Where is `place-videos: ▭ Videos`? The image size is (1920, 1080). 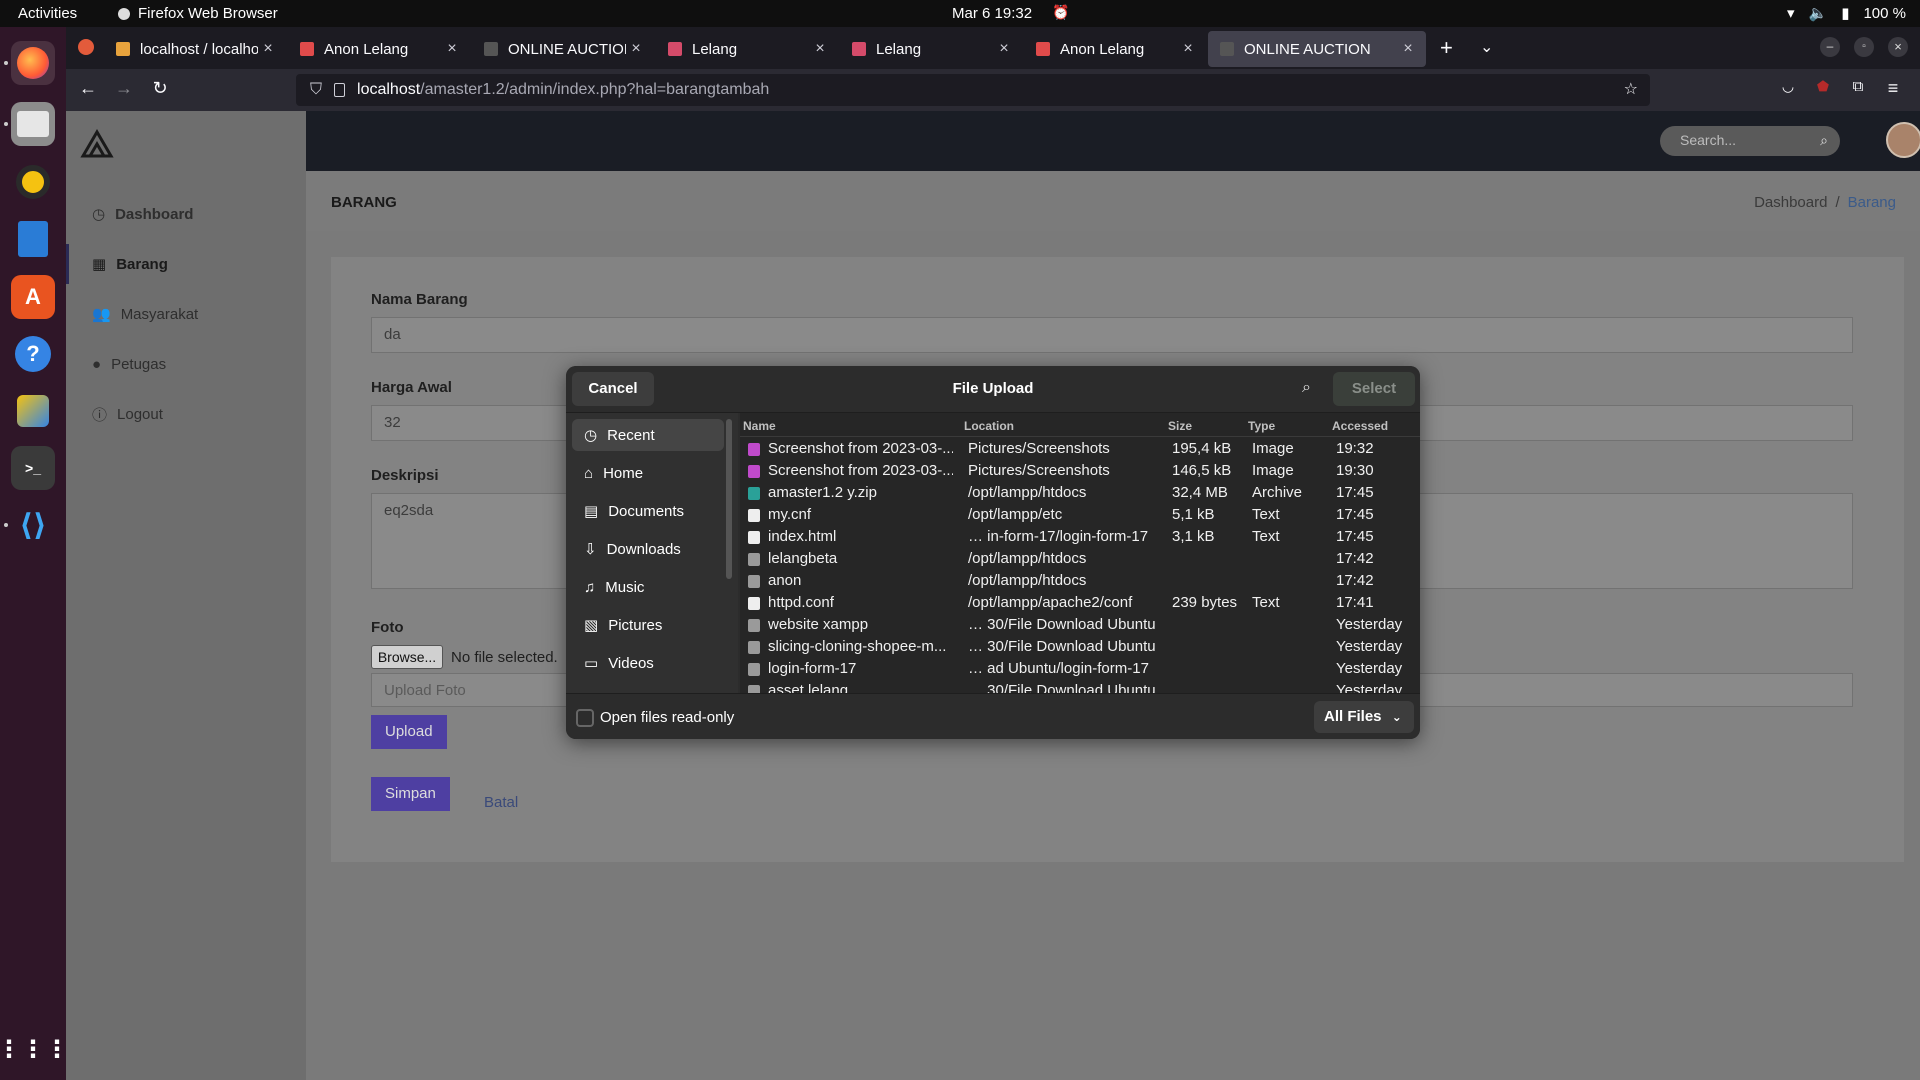 place-videos: ▭ Videos is located at coordinates (648, 663).